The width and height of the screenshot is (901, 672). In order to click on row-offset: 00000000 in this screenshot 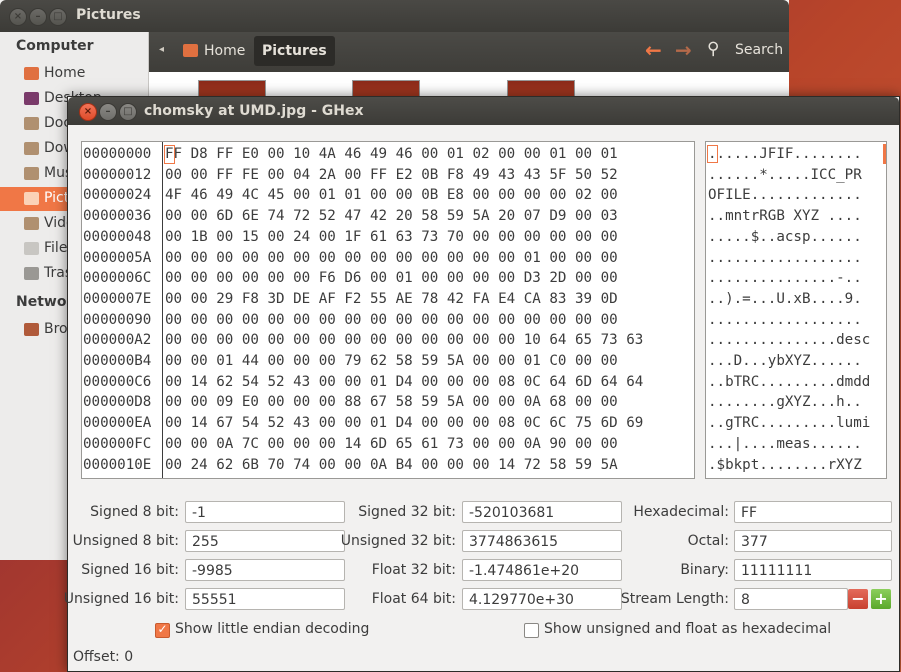, I will do `click(117, 154)`.